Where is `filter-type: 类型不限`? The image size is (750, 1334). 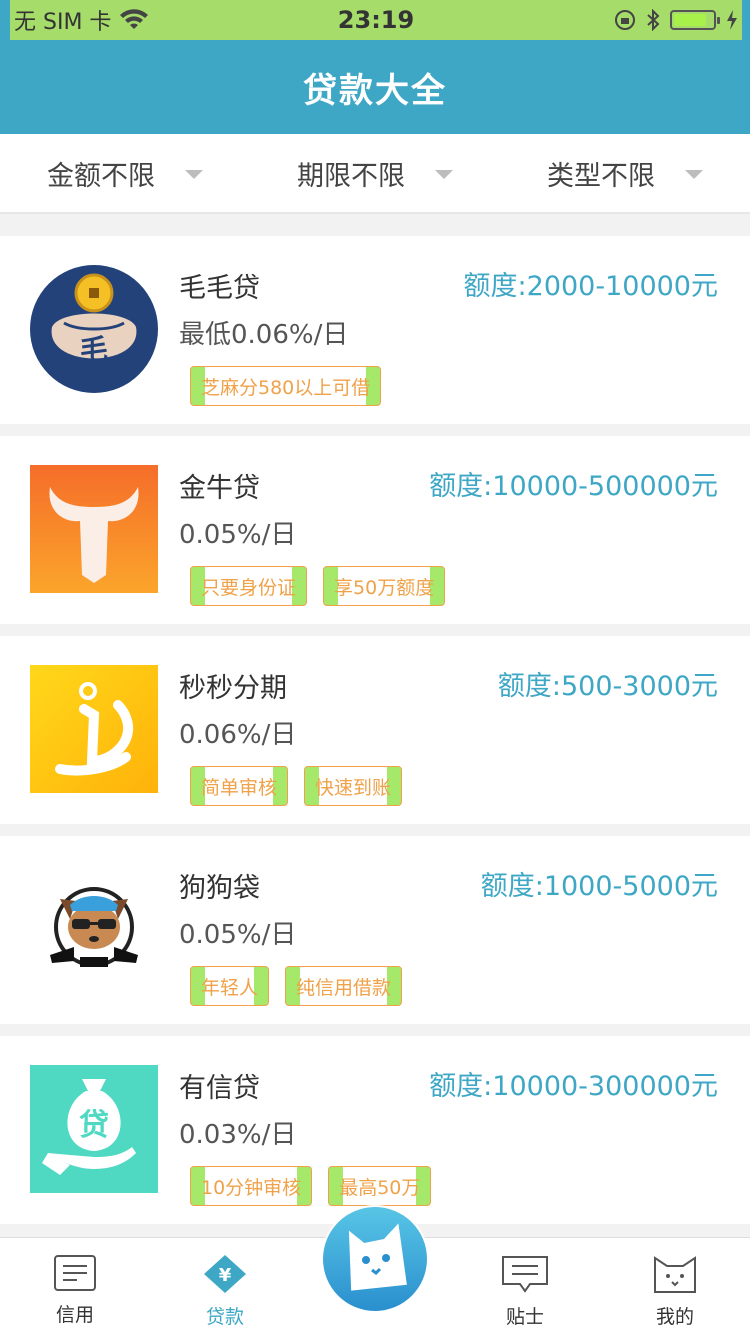
filter-type: 类型不限 is located at coordinates (625, 173).